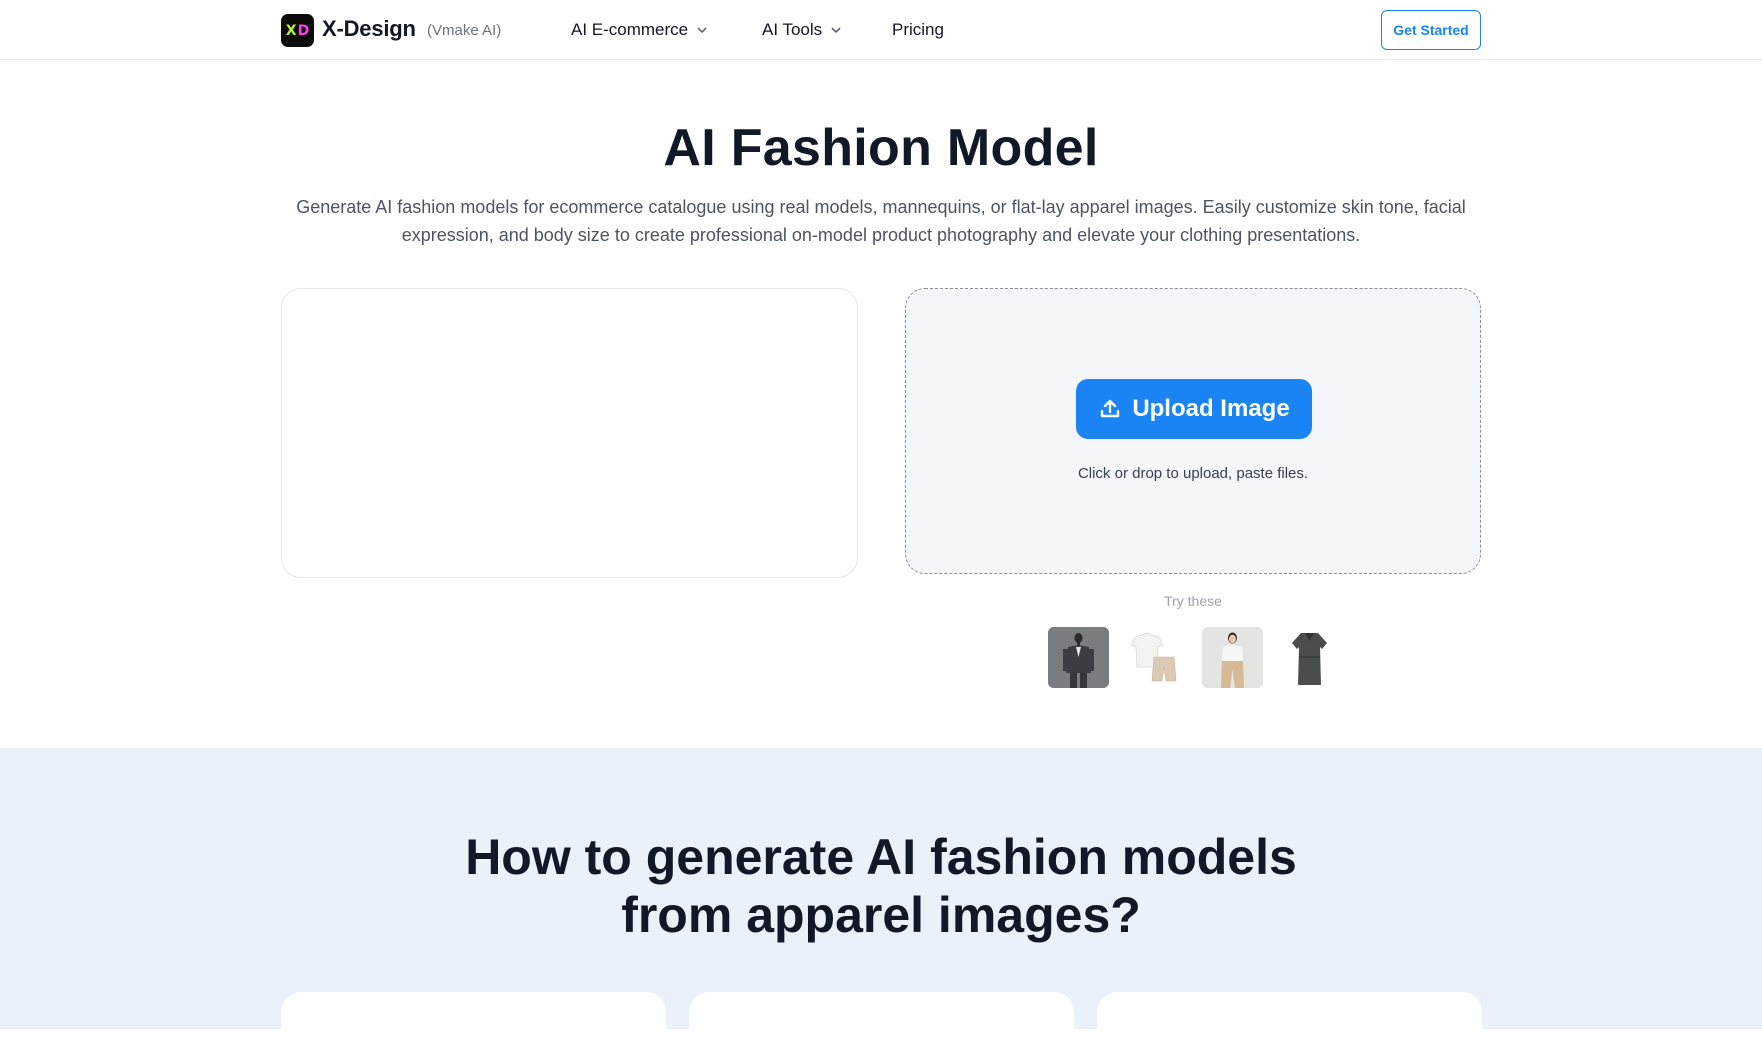 This screenshot has width=1762, height=1052. Describe the element at coordinates (630, 29) in the screenshot. I see `nav-ai-ecommerce-label: AI E-commerce` at that location.